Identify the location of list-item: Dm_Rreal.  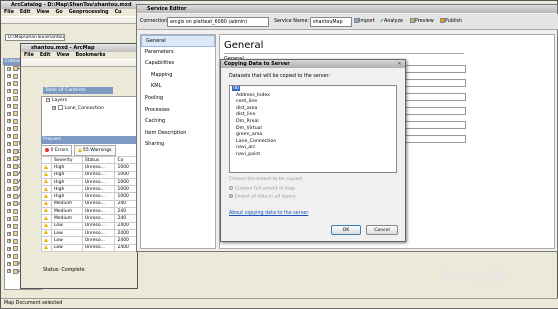
(313, 122).